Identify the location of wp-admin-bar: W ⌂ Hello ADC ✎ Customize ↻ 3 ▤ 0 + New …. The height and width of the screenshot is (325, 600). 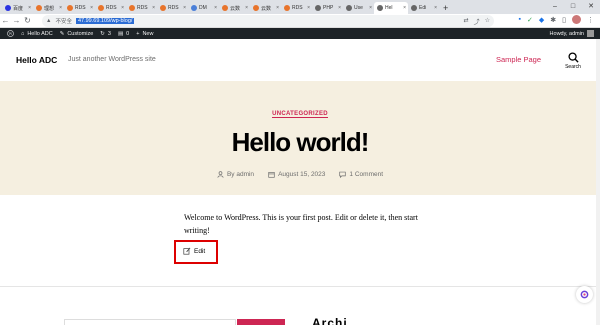
(300, 33).